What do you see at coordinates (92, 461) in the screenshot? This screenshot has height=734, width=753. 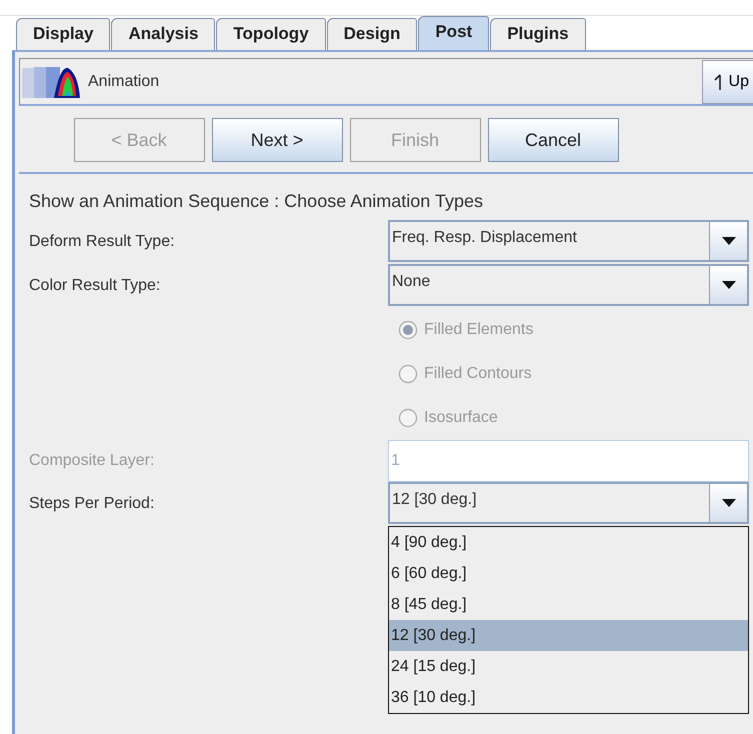 I see `field-label: Composite Layer:` at bounding box center [92, 461].